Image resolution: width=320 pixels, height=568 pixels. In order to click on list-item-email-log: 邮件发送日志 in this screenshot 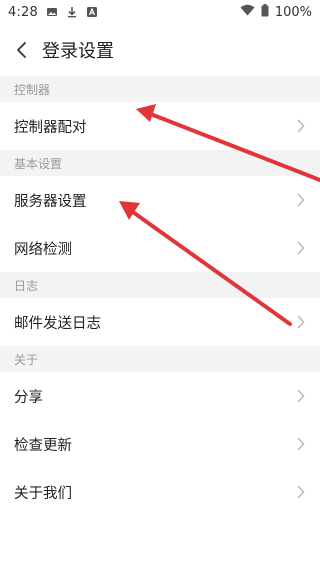, I will do `click(160, 322)`.